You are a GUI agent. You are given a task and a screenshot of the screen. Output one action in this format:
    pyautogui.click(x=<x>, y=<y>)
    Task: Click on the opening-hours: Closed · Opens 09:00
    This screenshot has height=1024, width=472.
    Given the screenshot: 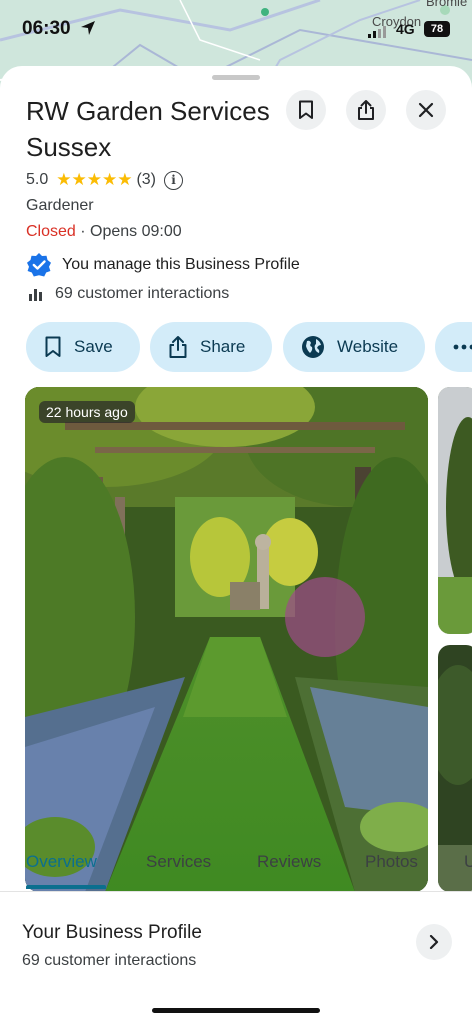 What is the action you would take?
    pyautogui.click(x=104, y=232)
    